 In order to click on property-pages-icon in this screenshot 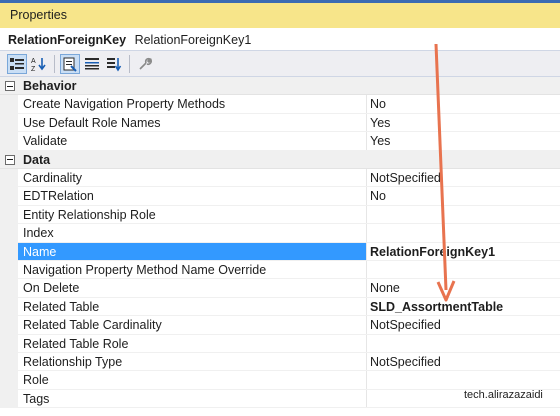, I will do `click(114, 64)`.